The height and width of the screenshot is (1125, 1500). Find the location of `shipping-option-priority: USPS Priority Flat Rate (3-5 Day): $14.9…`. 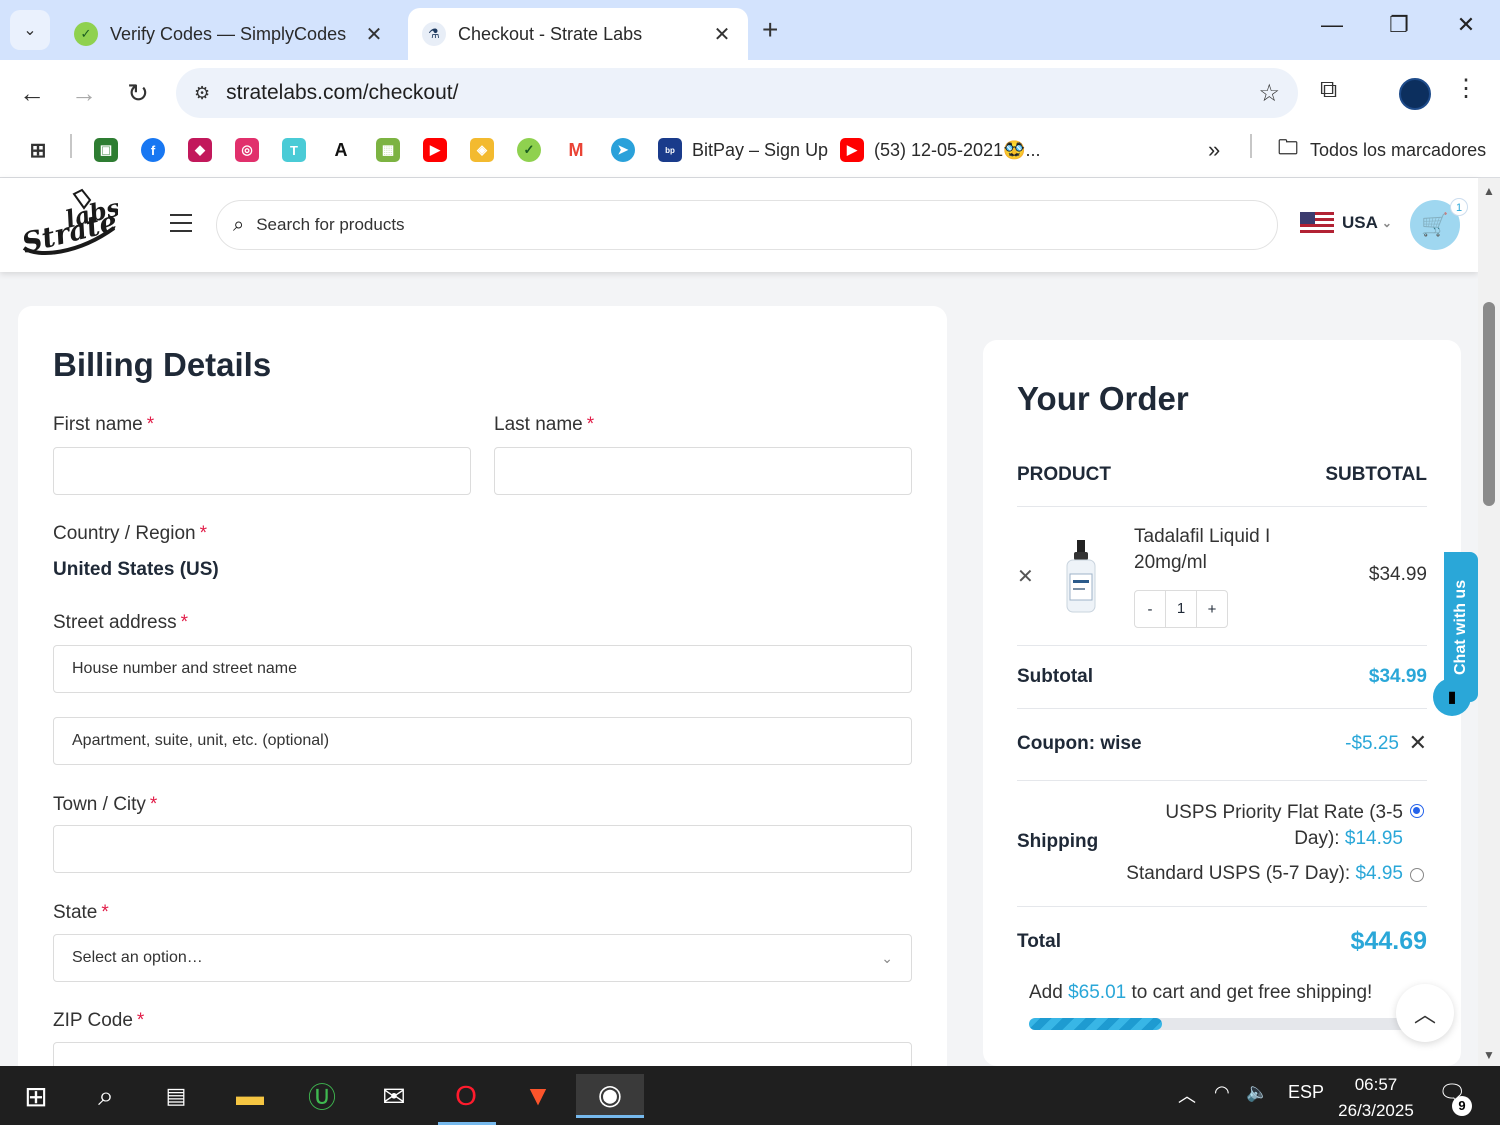

shipping-option-priority: USPS Priority Flat Rate (3-5 Day): $14.9… is located at coordinates (1284, 826).